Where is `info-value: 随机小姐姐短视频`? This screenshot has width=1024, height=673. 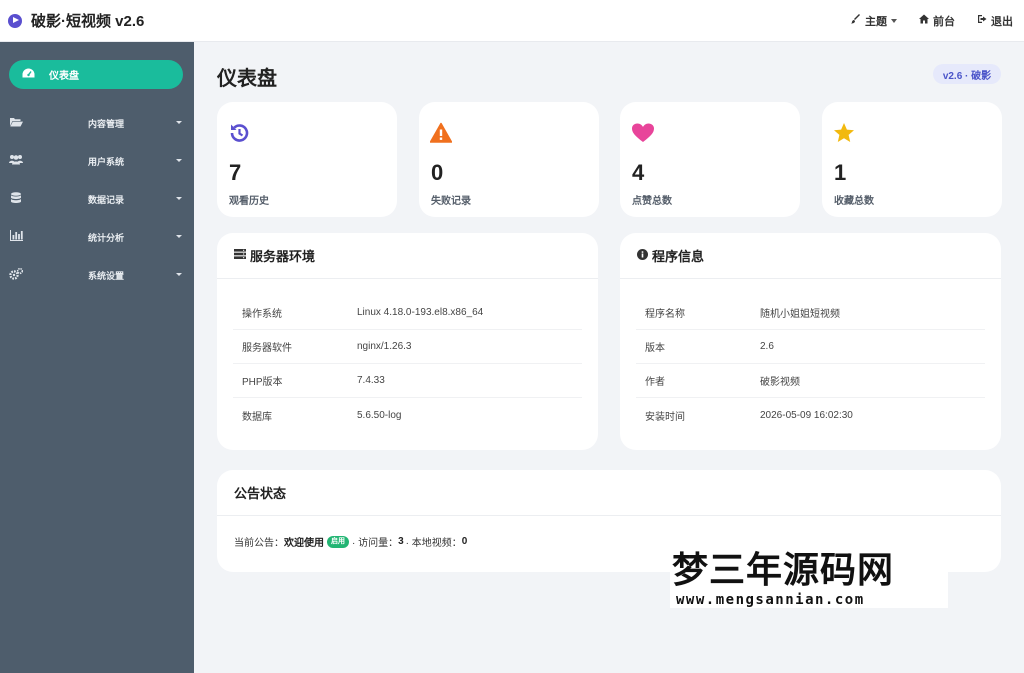
info-value: 随机小姐姐短视频 is located at coordinates (800, 314).